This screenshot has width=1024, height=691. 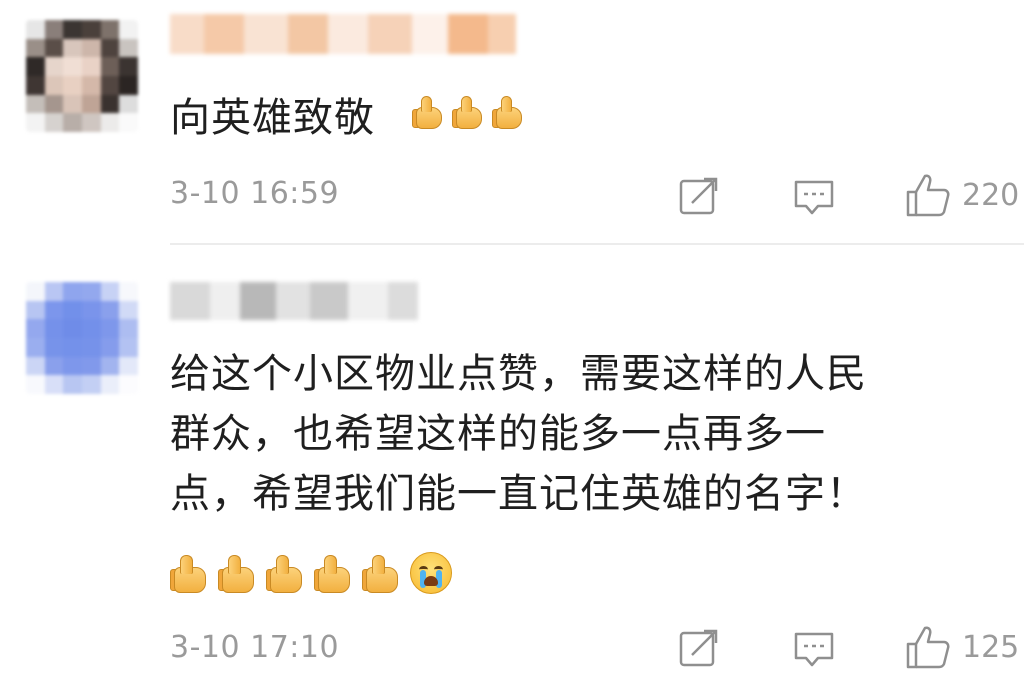 I want to click on comment-timestamp: 3-10 16:59, so click(x=255, y=193).